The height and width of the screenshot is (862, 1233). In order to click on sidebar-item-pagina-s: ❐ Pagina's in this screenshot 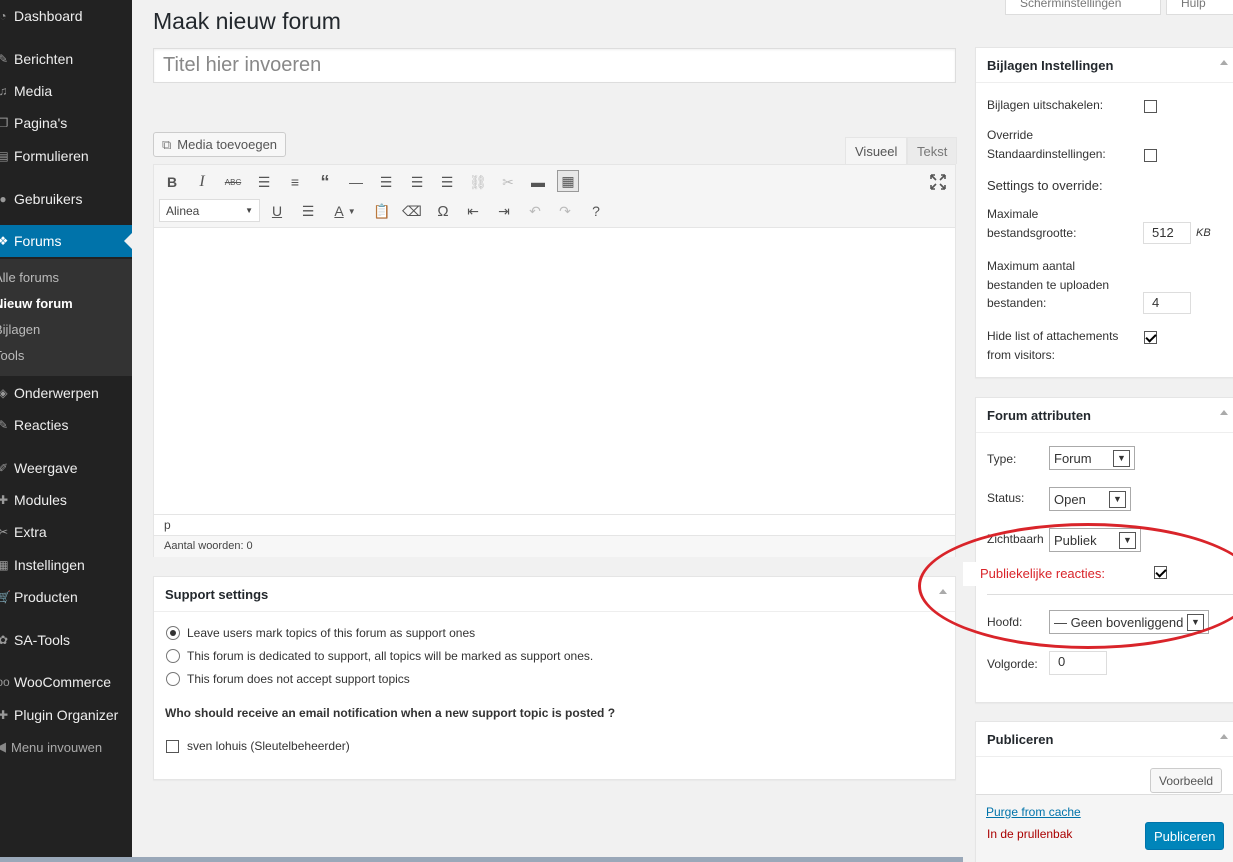, I will do `click(66, 123)`.